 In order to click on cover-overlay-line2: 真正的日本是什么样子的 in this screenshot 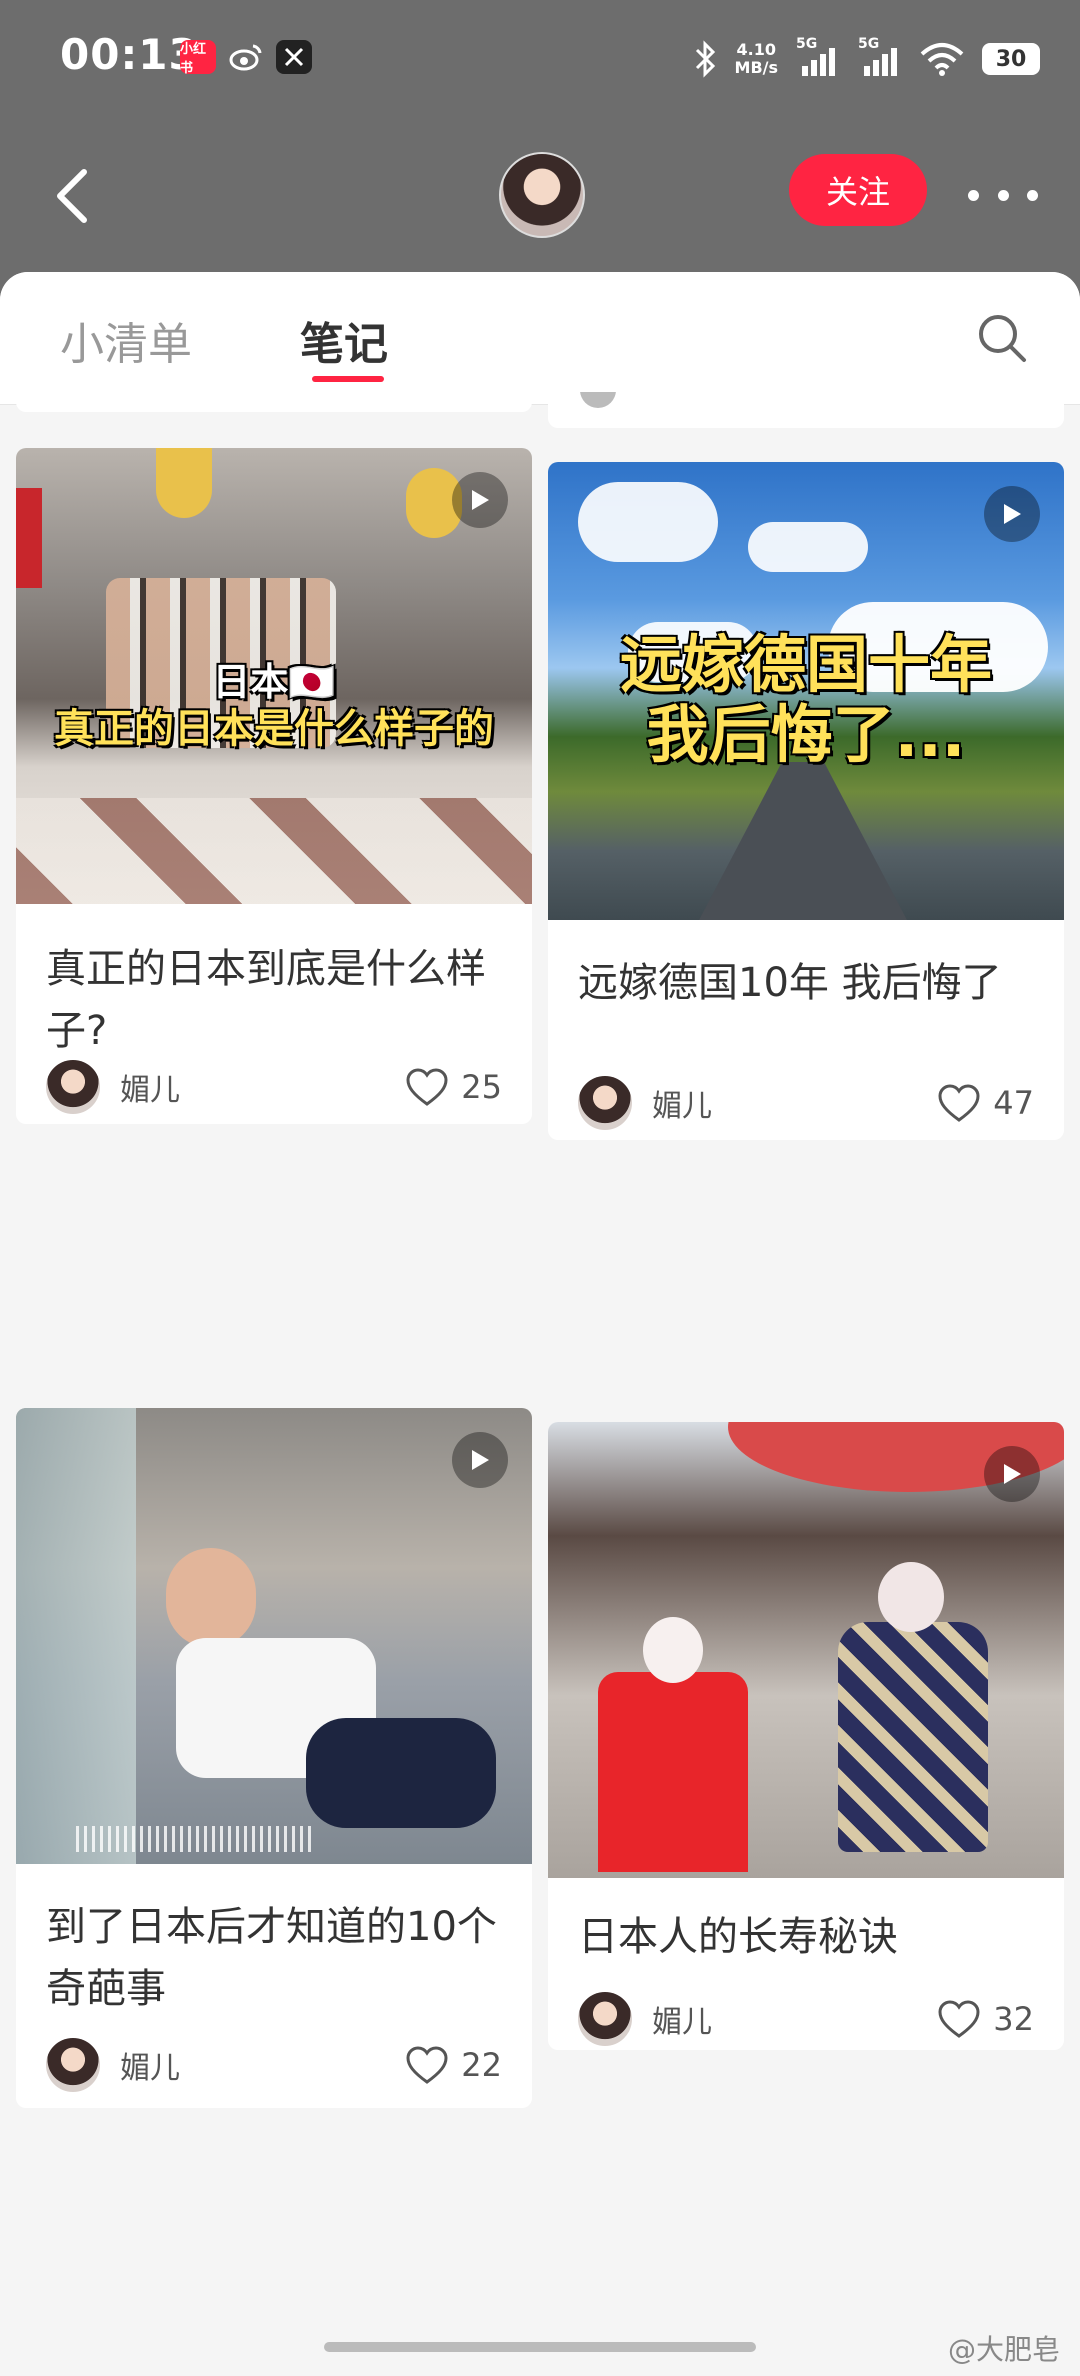, I will do `click(274, 729)`.